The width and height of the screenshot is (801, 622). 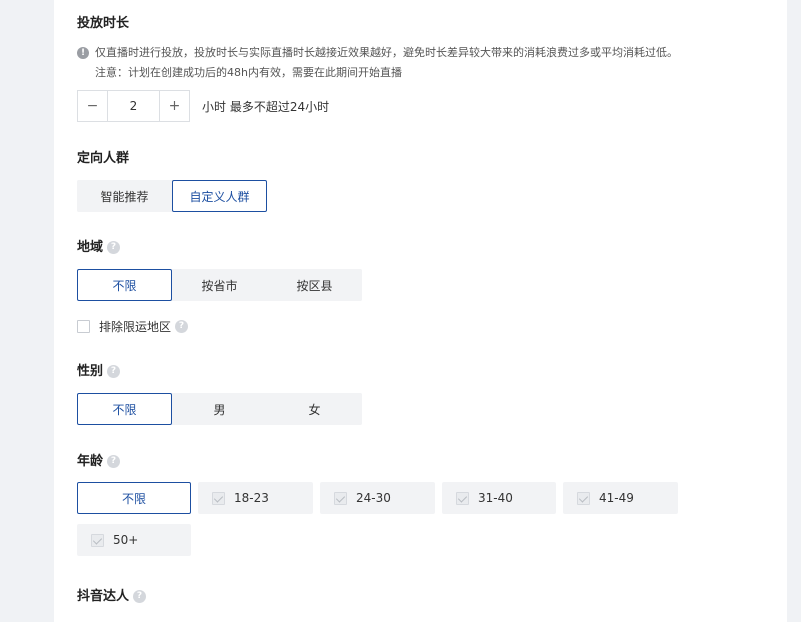 What do you see at coordinates (266, 107) in the screenshot?
I see `duration-hint: 小时 最多不超过24小时` at bounding box center [266, 107].